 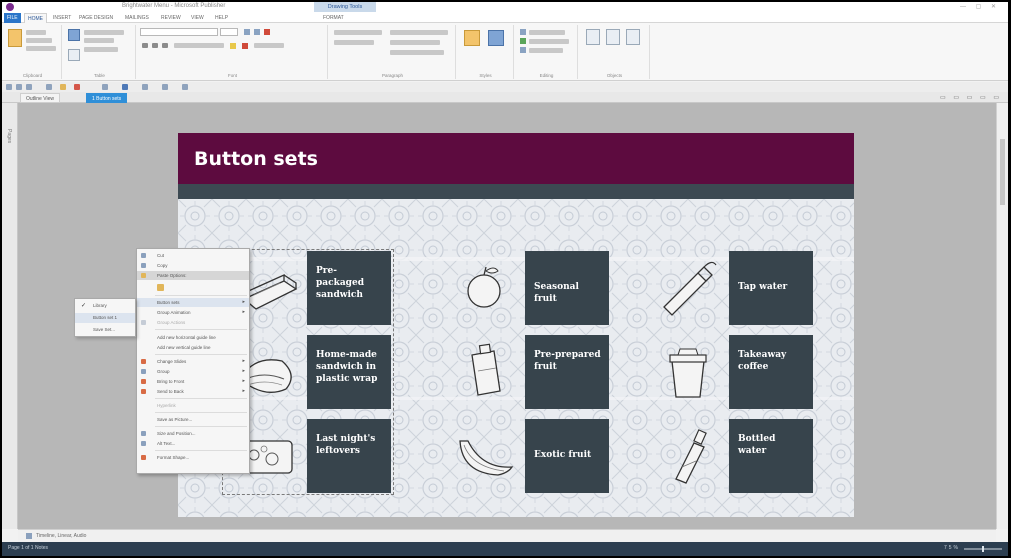 What do you see at coordinates (567, 288) in the screenshot?
I see `card-seasonal-fruit: Seasonal fruit` at bounding box center [567, 288].